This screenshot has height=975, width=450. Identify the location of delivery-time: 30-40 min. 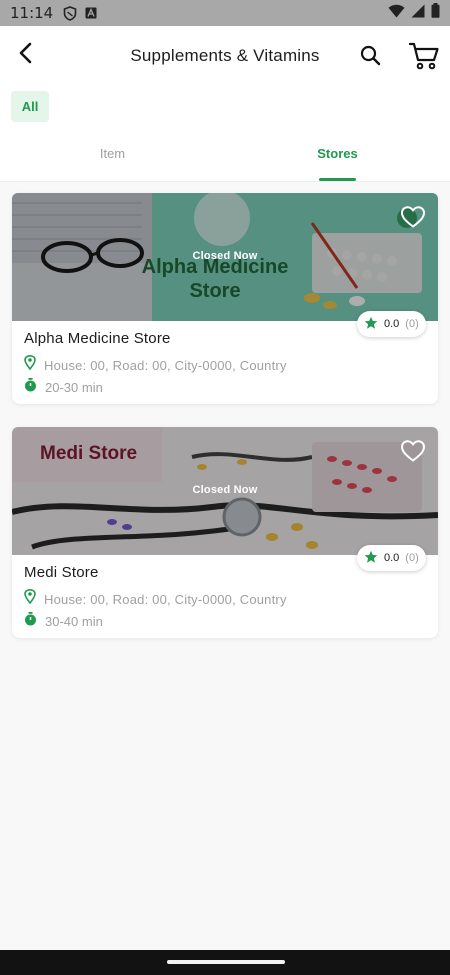
(74, 621).